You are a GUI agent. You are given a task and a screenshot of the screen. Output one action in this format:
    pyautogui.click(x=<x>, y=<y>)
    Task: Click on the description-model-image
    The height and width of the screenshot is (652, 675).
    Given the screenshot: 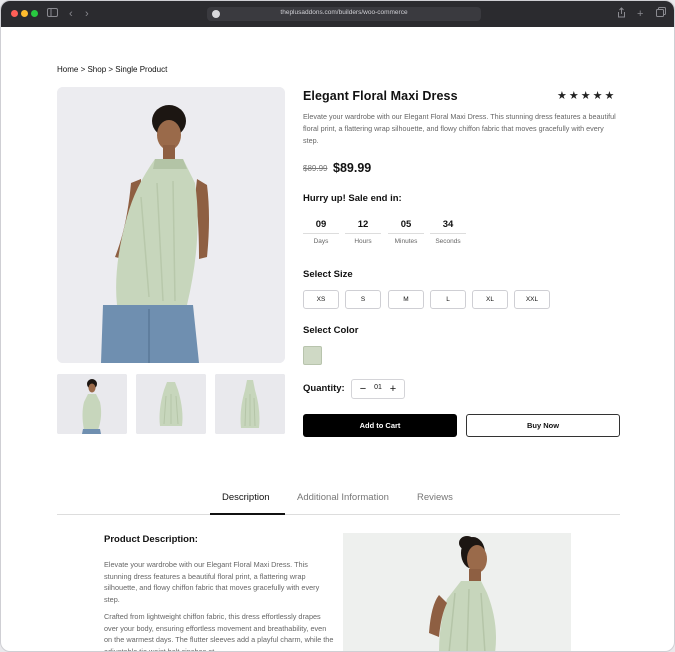 What is the action you would take?
    pyautogui.click(x=457, y=592)
    